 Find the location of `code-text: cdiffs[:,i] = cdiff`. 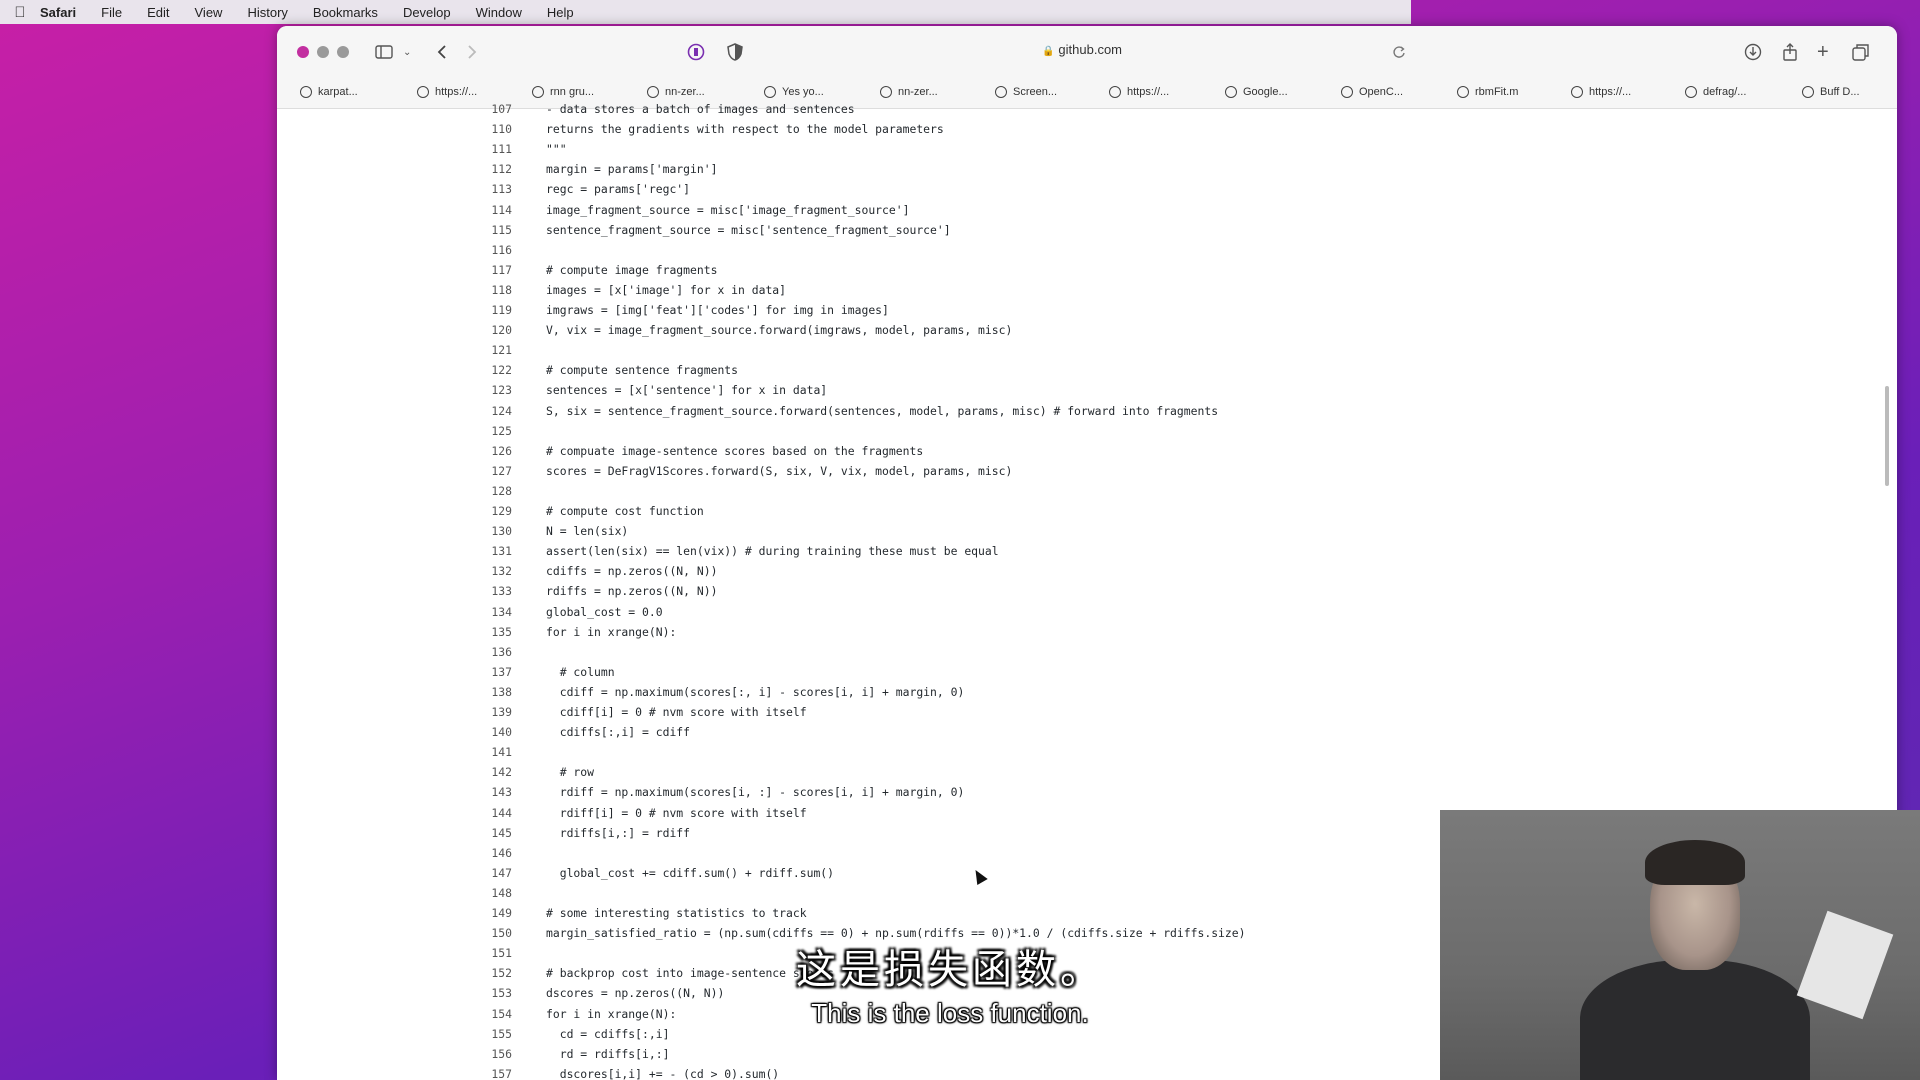

code-text: cdiffs[:,i] = cdiff is located at coordinates (618, 732).